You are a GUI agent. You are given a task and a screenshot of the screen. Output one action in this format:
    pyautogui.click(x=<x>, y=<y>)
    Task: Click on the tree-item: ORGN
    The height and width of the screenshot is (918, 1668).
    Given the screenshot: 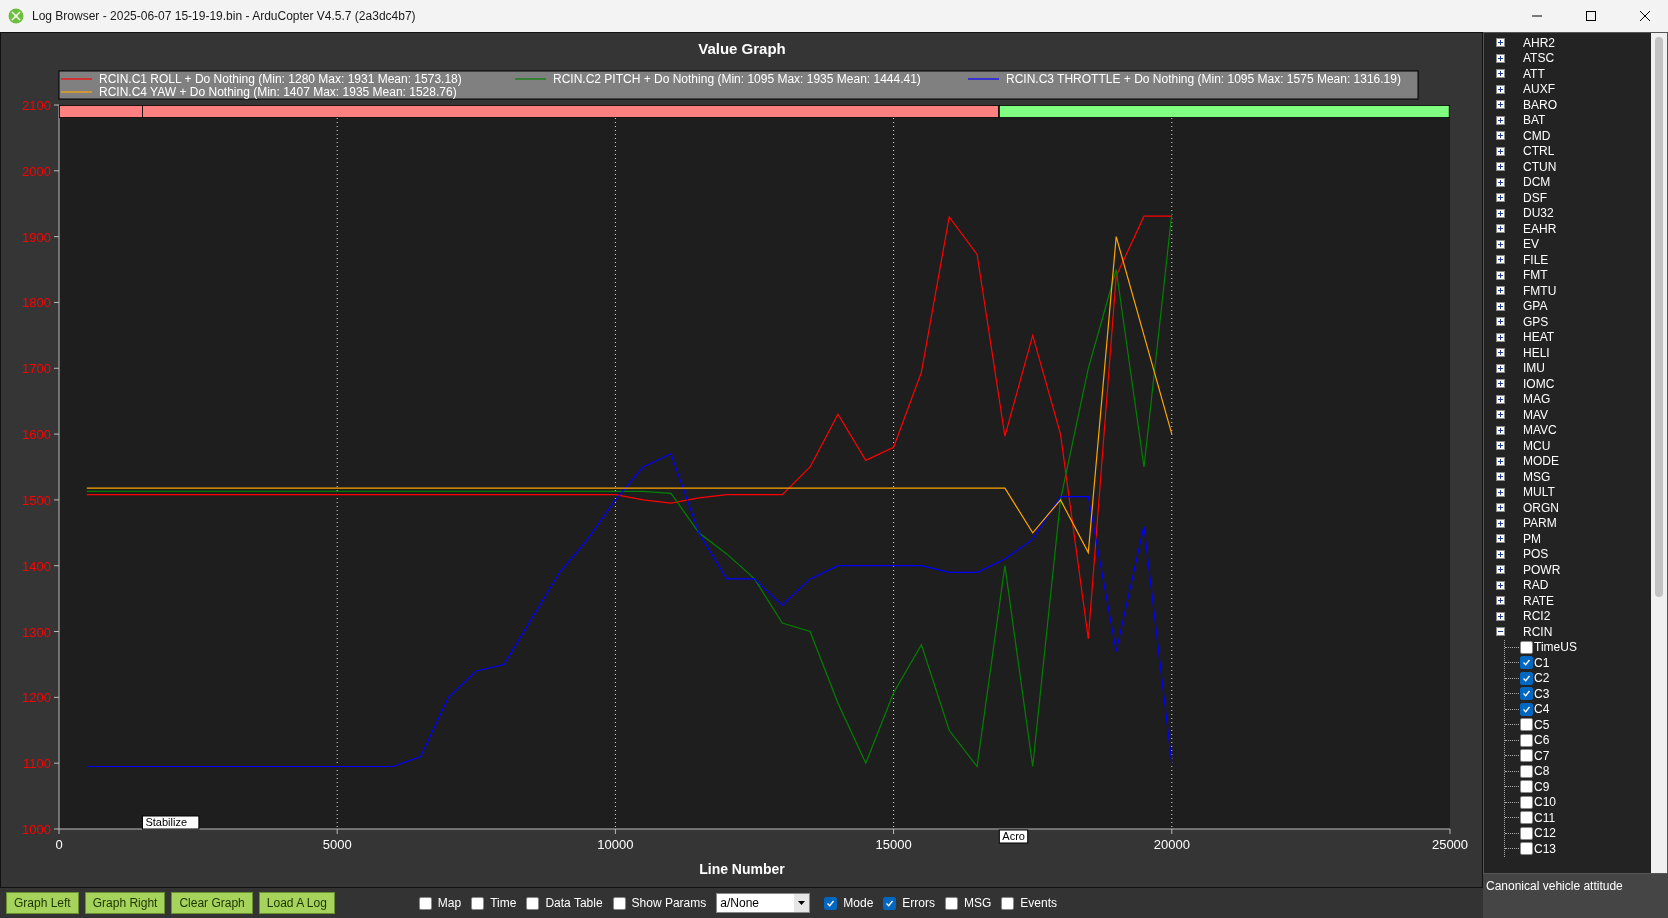 What is the action you would take?
    pyautogui.click(x=1541, y=507)
    